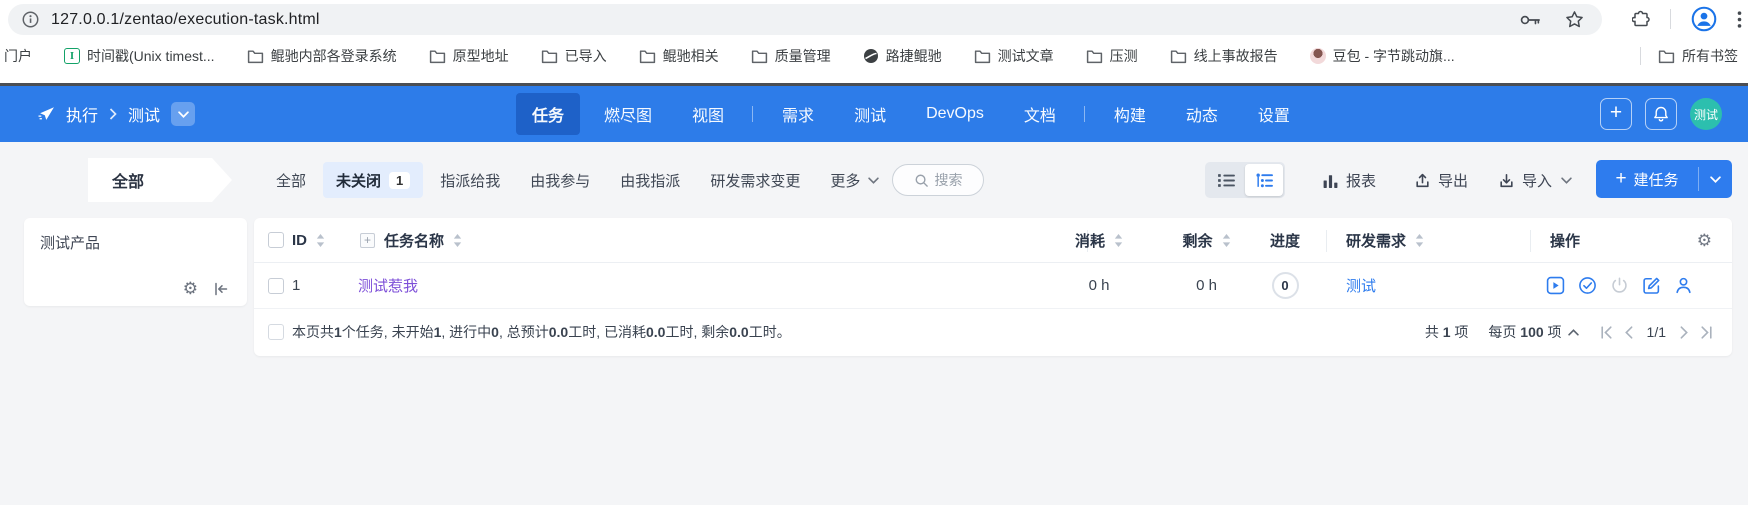 Image resolution: width=1748 pixels, height=505 pixels. I want to click on global-add-button: +, so click(1616, 114).